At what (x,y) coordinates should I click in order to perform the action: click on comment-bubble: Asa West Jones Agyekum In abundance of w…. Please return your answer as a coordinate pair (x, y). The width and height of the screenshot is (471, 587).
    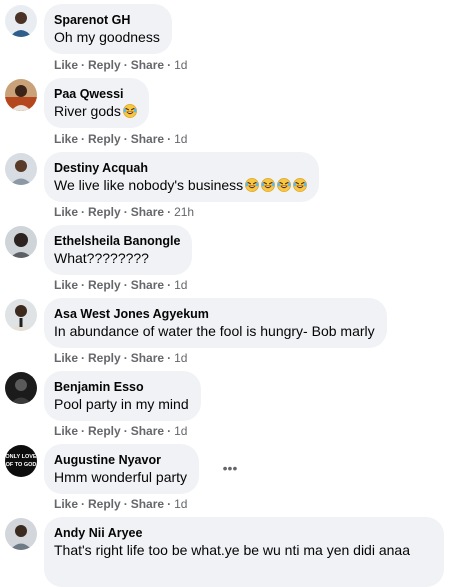
    Looking at the image, I should click on (215, 323).